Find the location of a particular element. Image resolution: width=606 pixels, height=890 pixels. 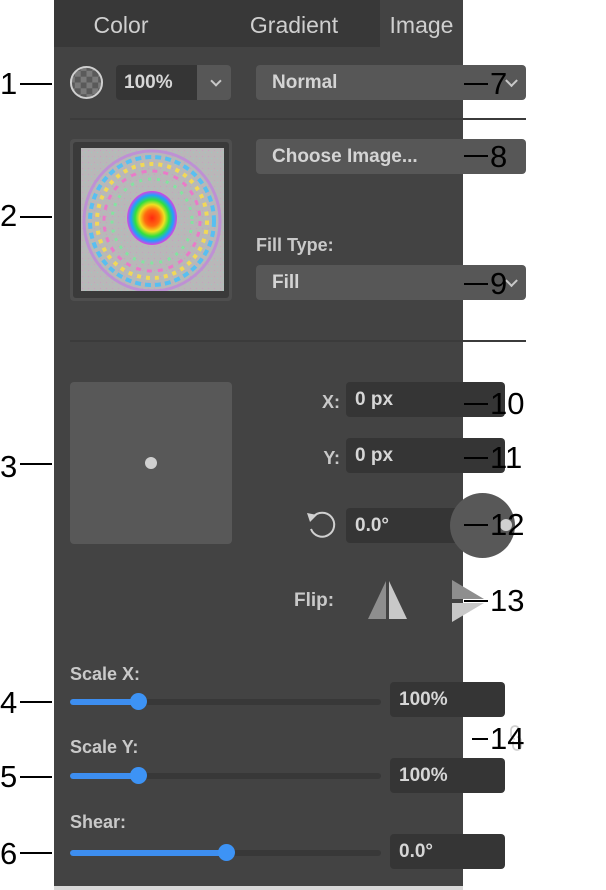

image-thumbnail is located at coordinates (151, 220).